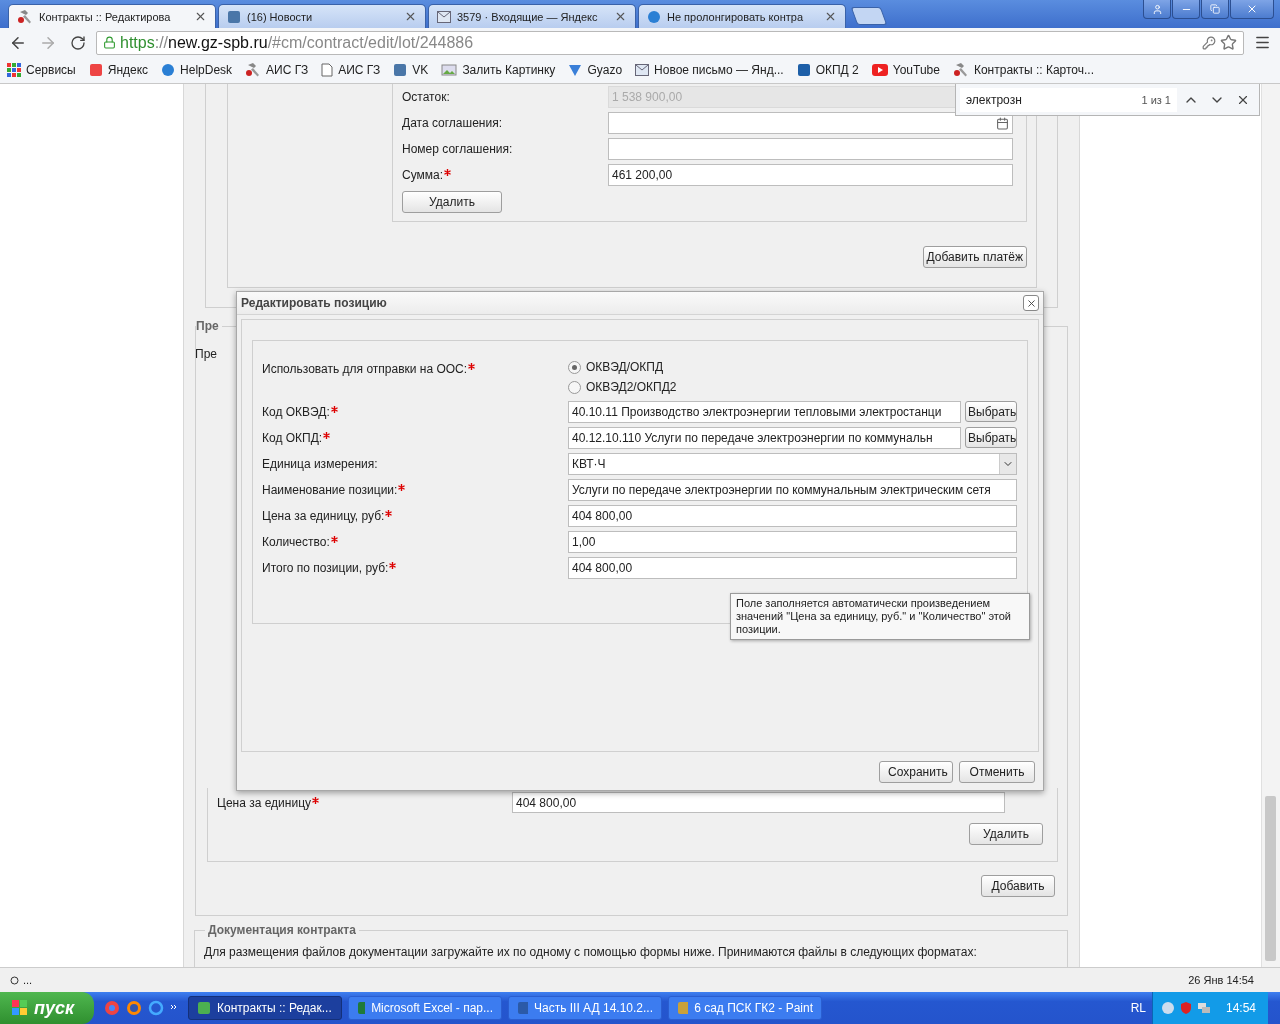 The image size is (1280, 1024). Describe the element at coordinates (197, 70) in the screenshot. I see `bookmark: HelpDesk` at that location.